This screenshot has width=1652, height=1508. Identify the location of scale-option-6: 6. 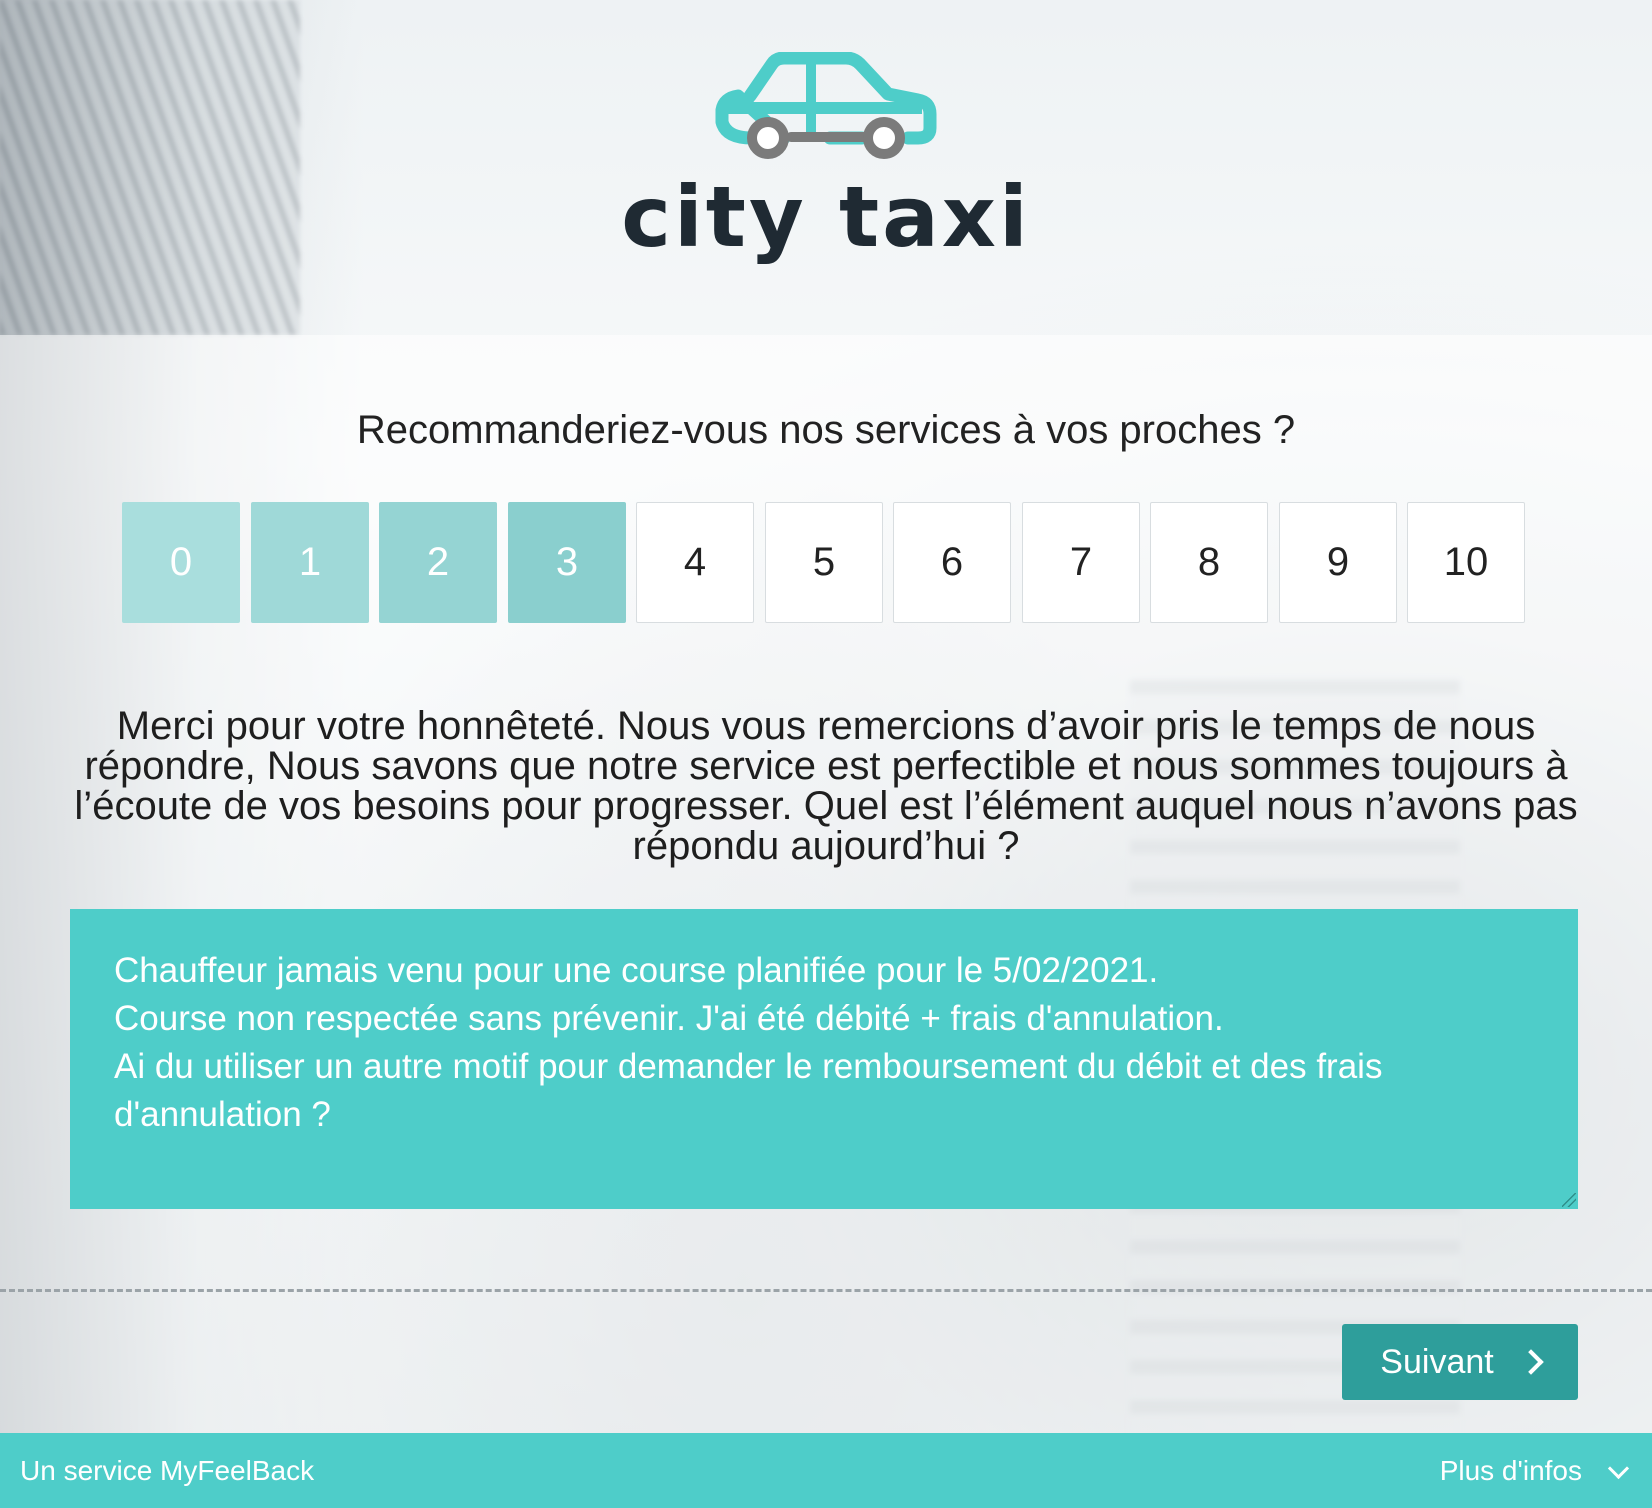
(952, 562).